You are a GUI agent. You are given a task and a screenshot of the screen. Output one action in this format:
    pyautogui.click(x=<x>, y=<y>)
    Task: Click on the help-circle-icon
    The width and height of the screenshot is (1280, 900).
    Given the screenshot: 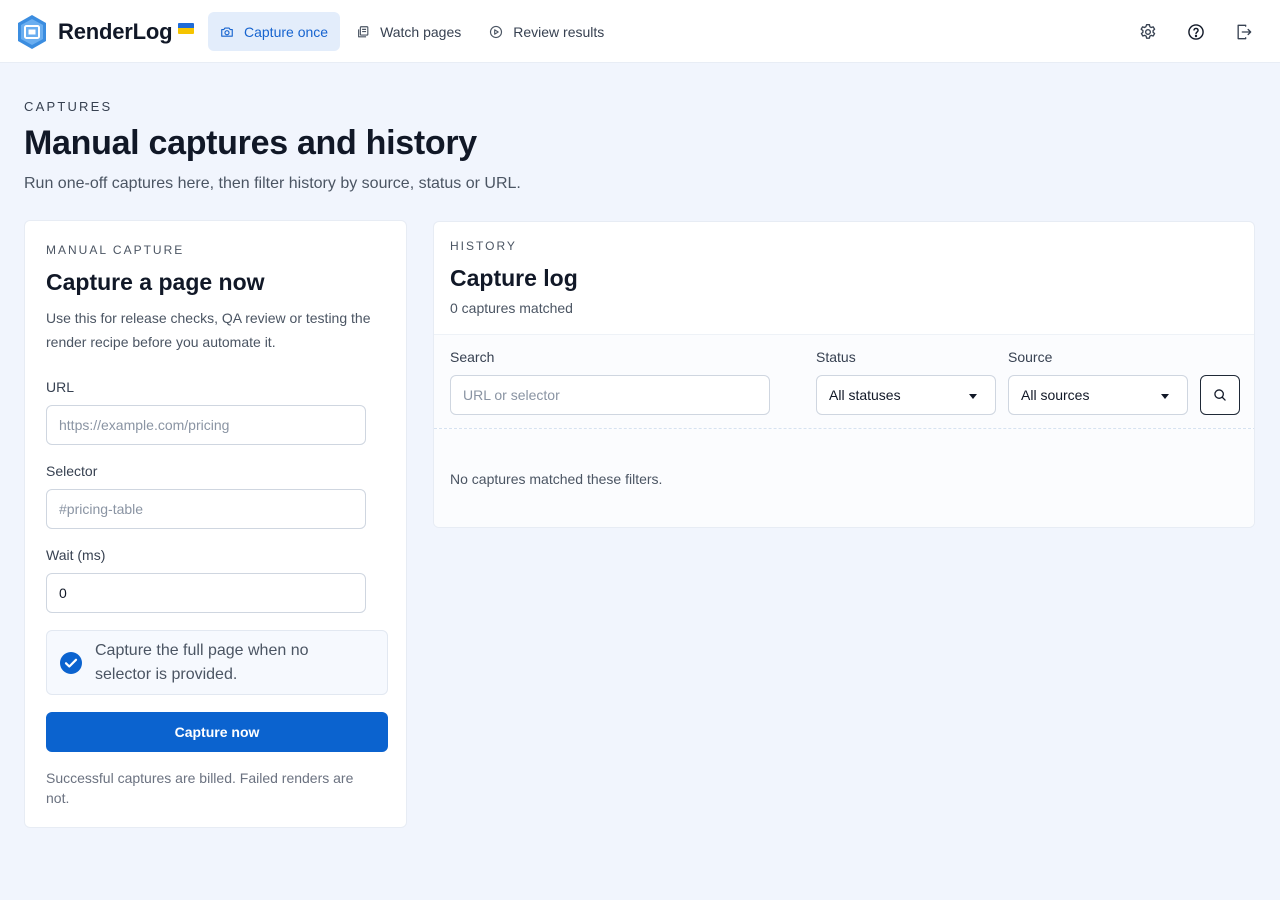 What is the action you would take?
    pyautogui.click(x=1196, y=32)
    